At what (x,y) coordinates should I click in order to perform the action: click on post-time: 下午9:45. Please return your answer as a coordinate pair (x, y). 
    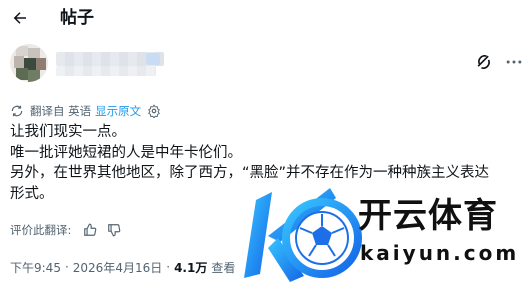
    Looking at the image, I should click on (35, 267).